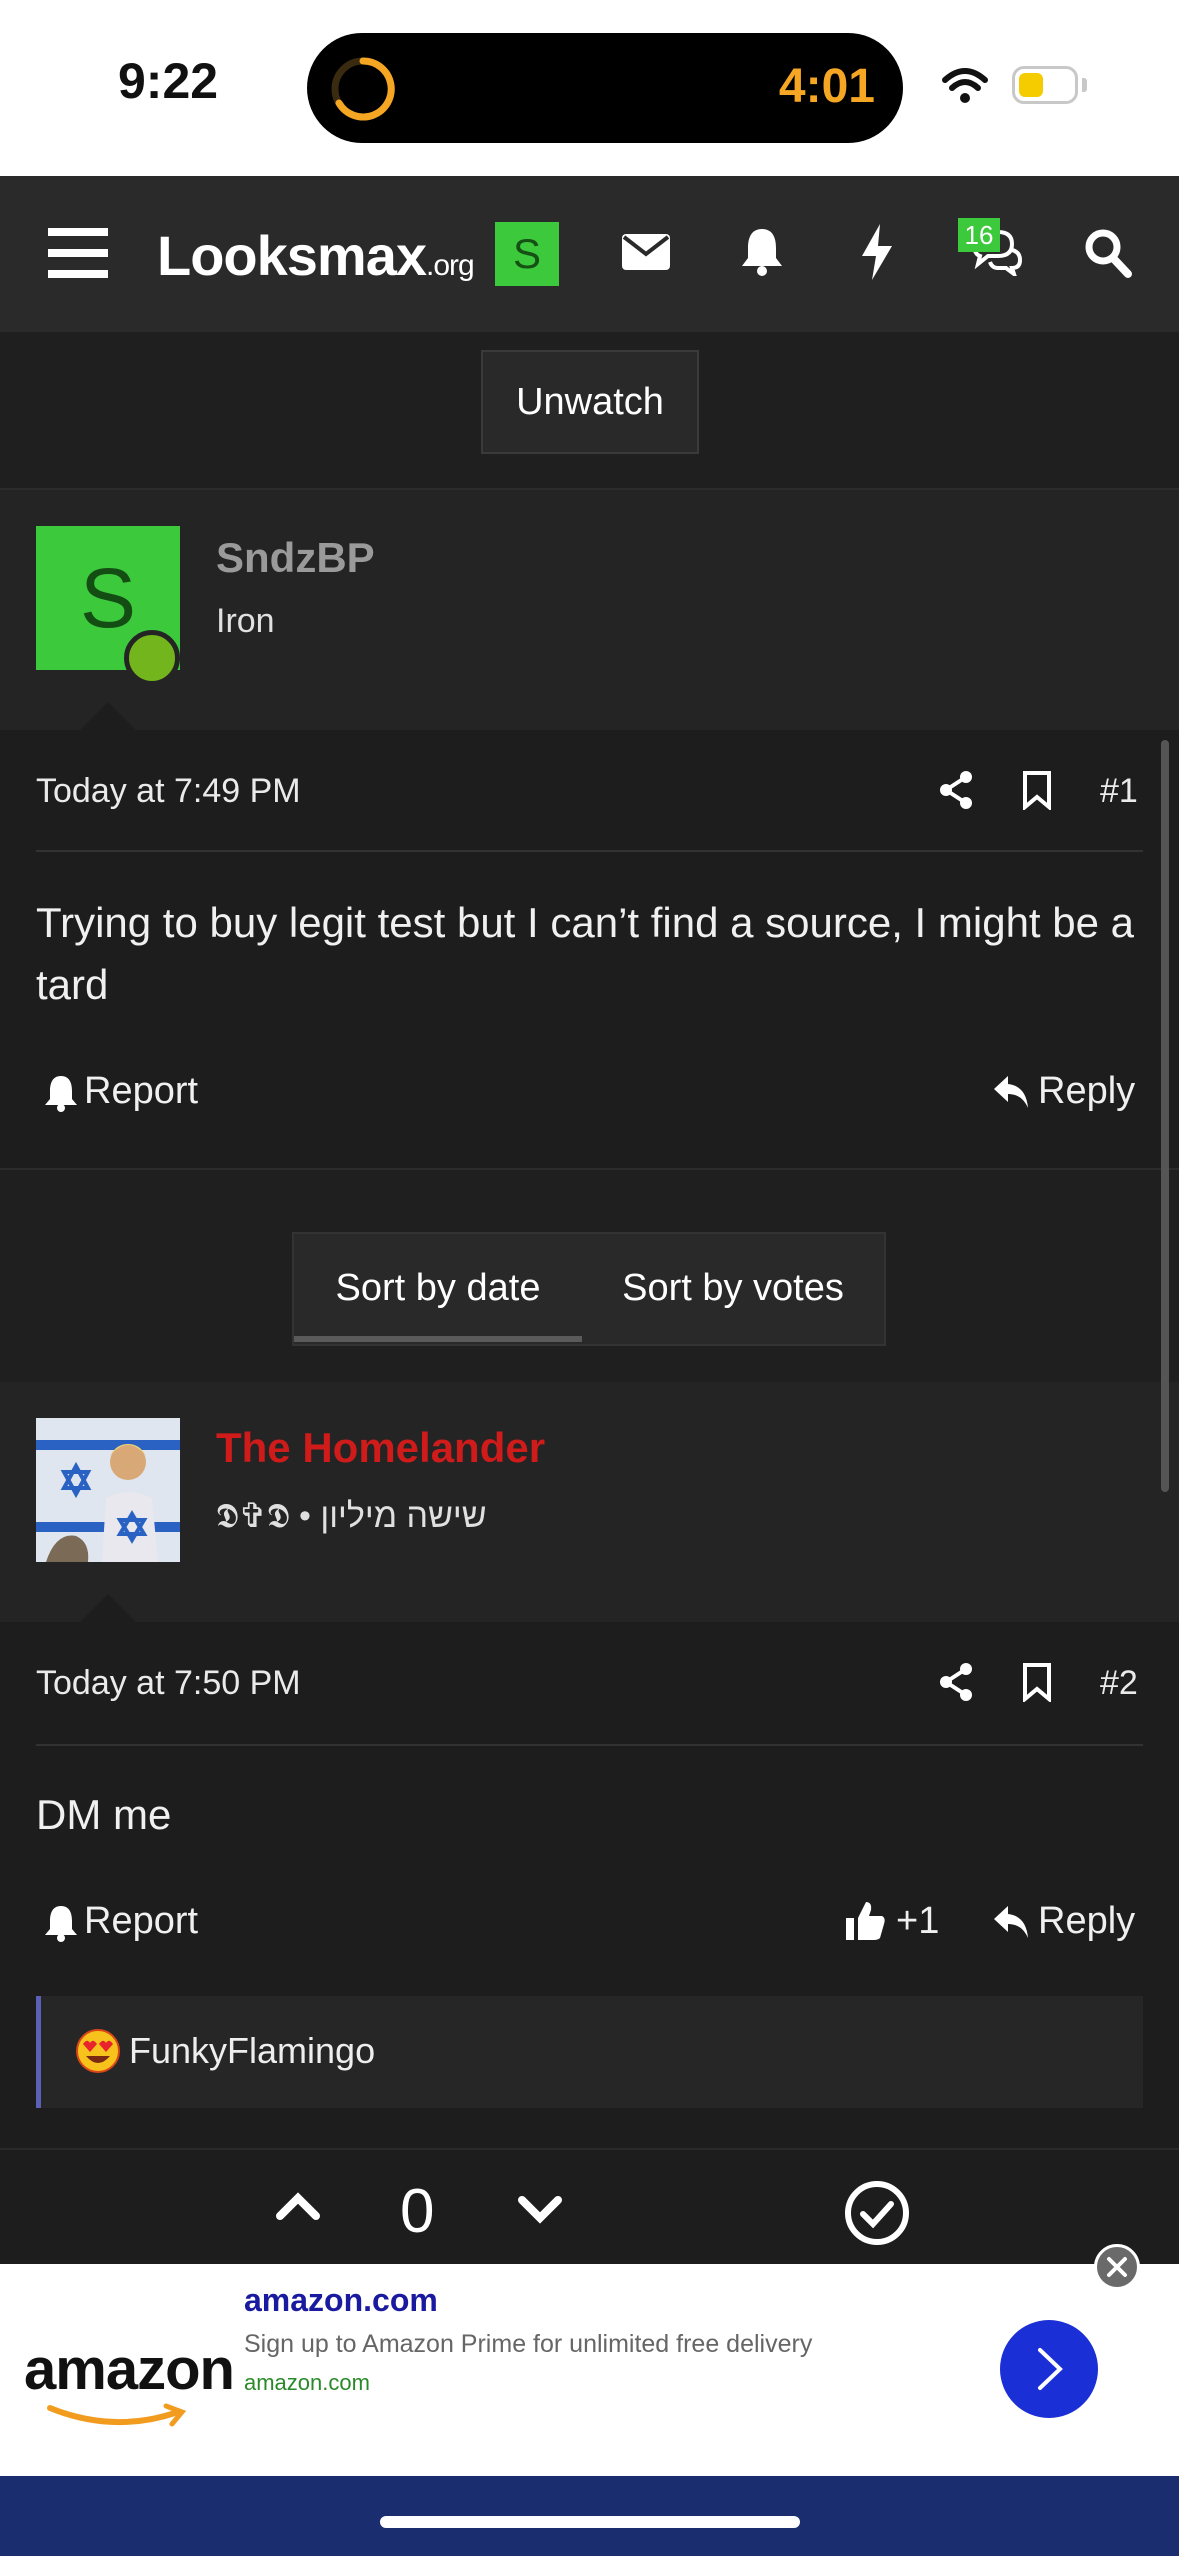 This screenshot has height=2556, width=1179. What do you see at coordinates (292, 255) in the screenshot?
I see `logo-main: Looksmax` at bounding box center [292, 255].